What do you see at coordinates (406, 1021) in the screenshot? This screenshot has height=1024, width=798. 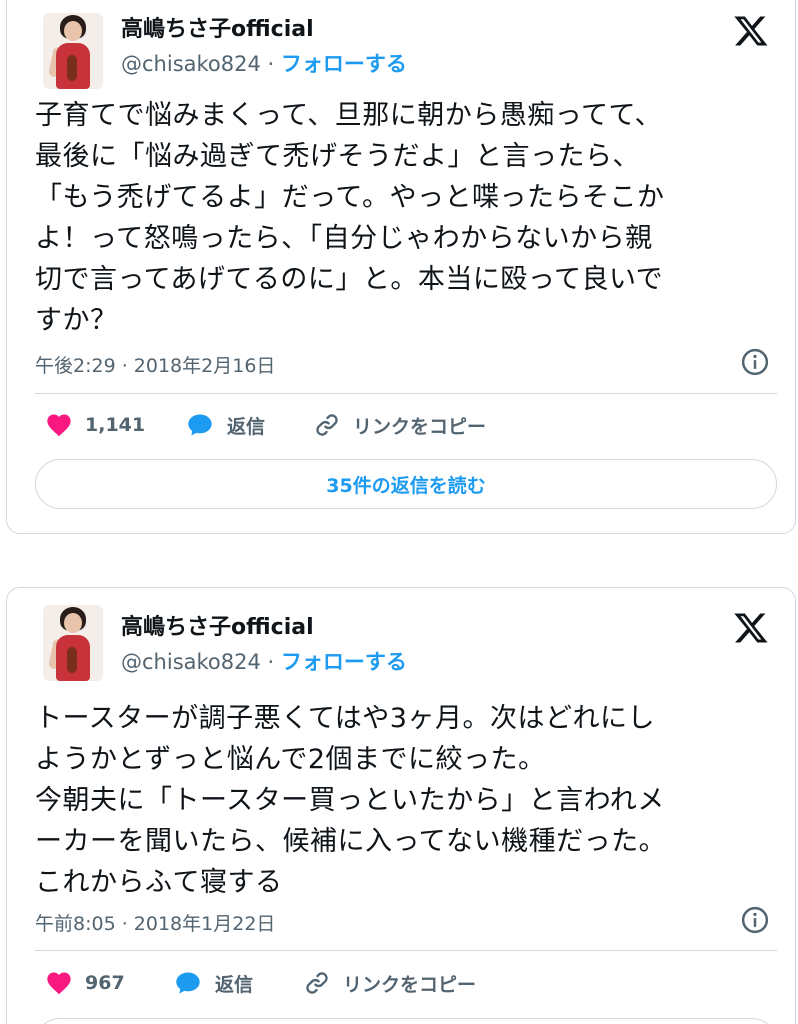 I see `read-replies-button` at bounding box center [406, 1021].